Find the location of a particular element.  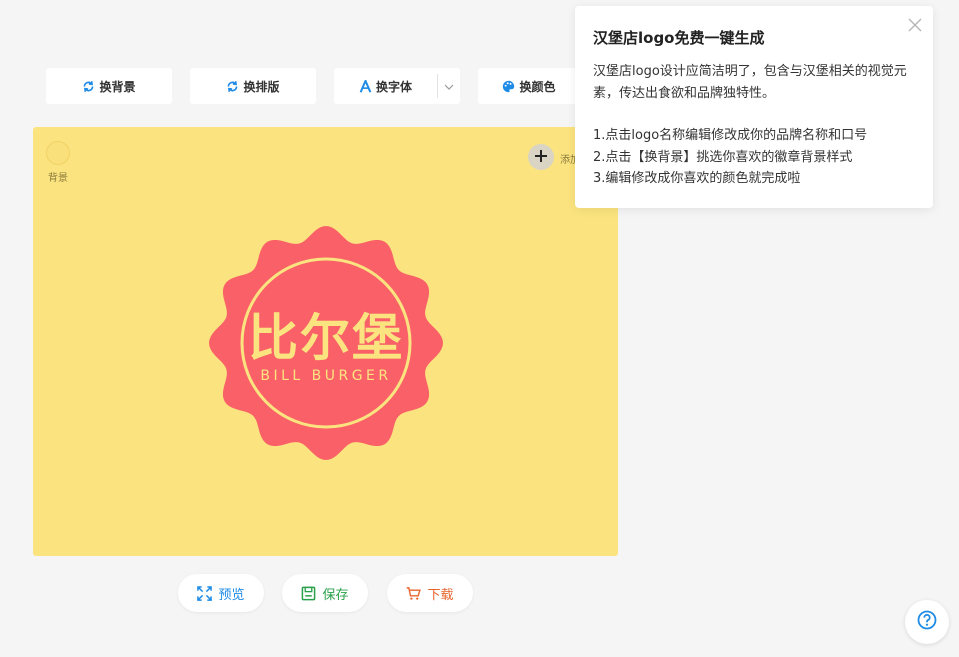

font-dropdown-toggle is located at coordinates (449, 86).